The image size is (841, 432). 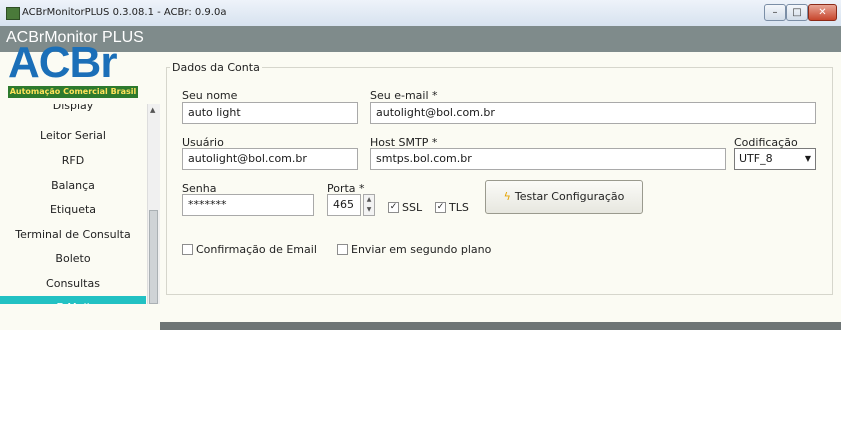 I want to click on nome-label: Seu nome, so click(x=210, y=95).